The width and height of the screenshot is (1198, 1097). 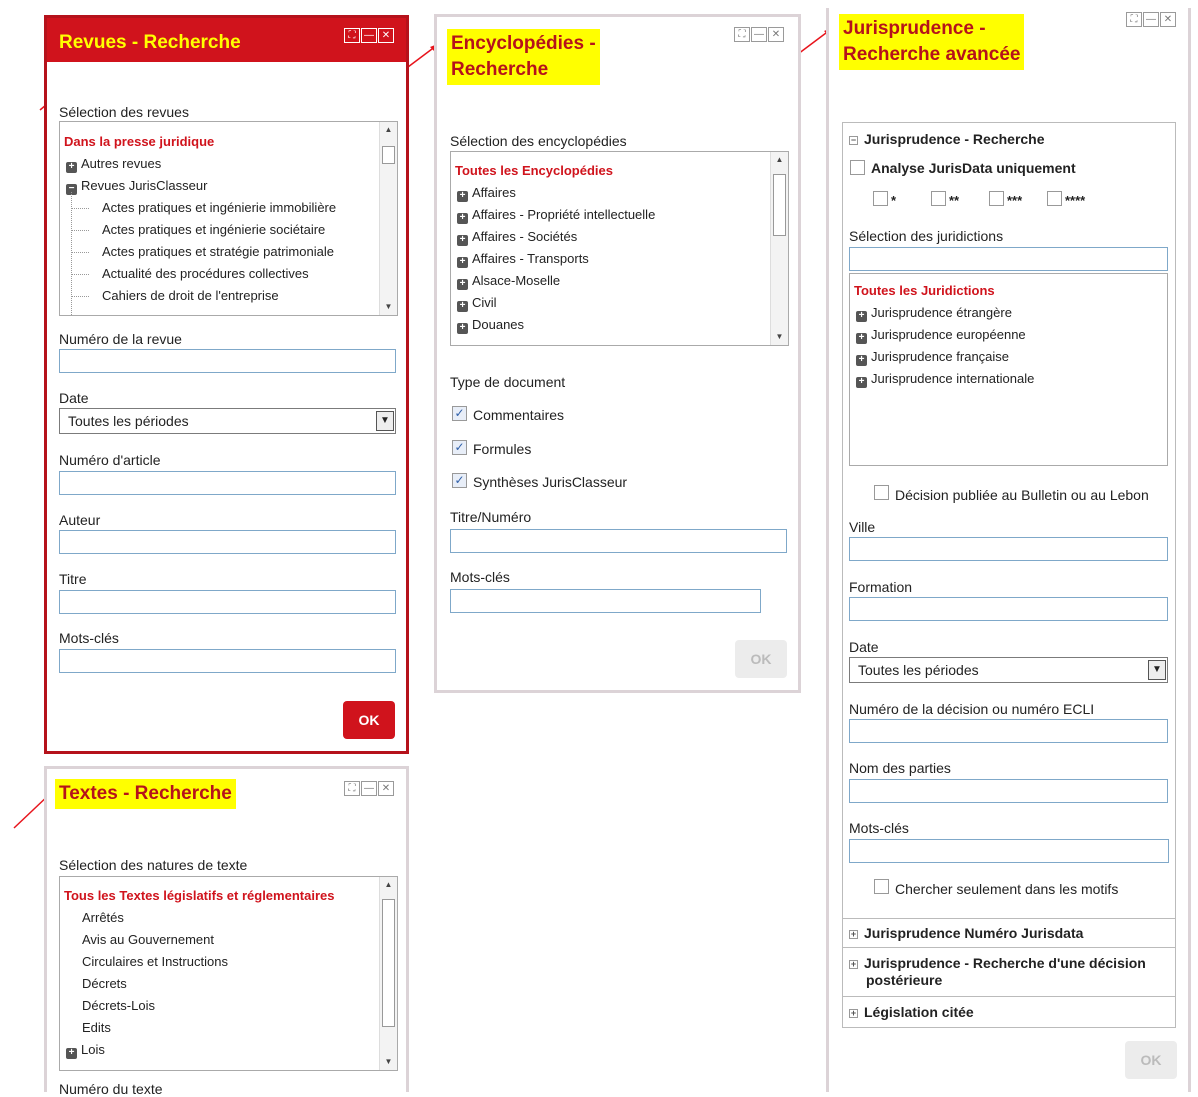 What do you see at coordinates (618, 541) in the screenshot?
I see `titre-numero-input` at bounding box center [618, 541].